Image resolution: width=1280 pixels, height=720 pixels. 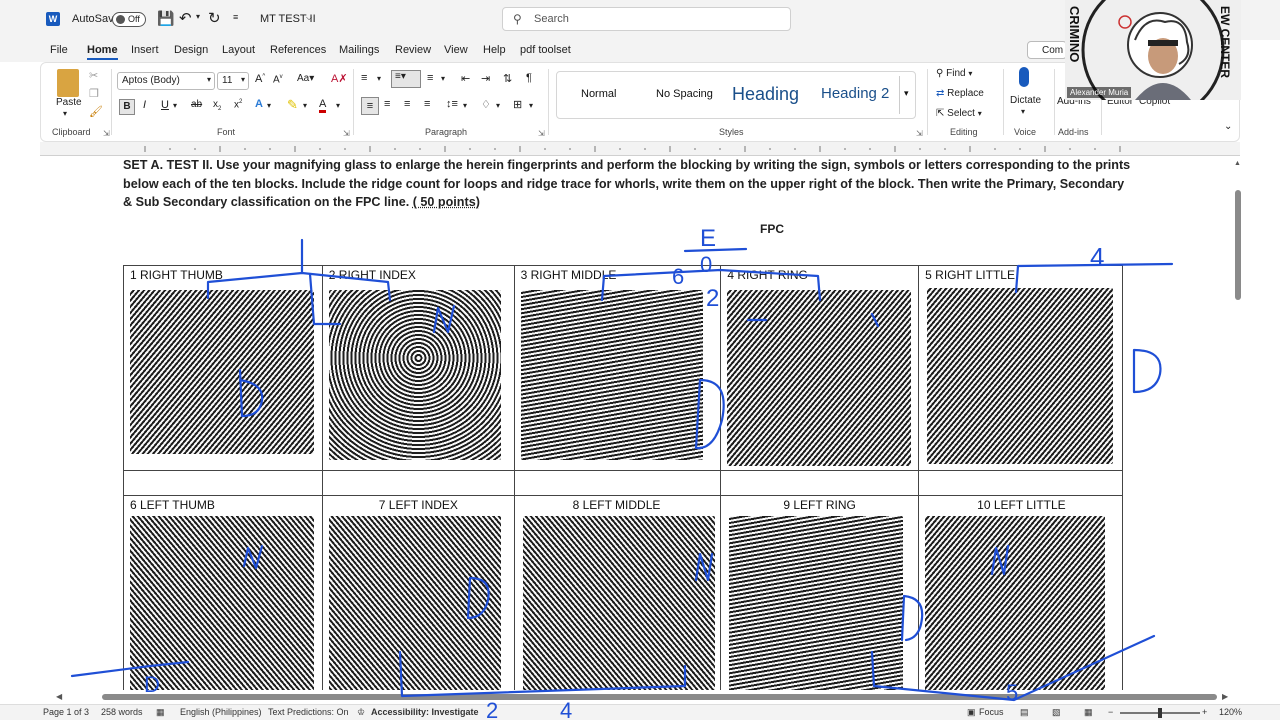 What do you see at coordinates (820, 592) in the screenshot?
I see `block-left-ring: 9 LEFT RING` at bounding box center [820, 592].